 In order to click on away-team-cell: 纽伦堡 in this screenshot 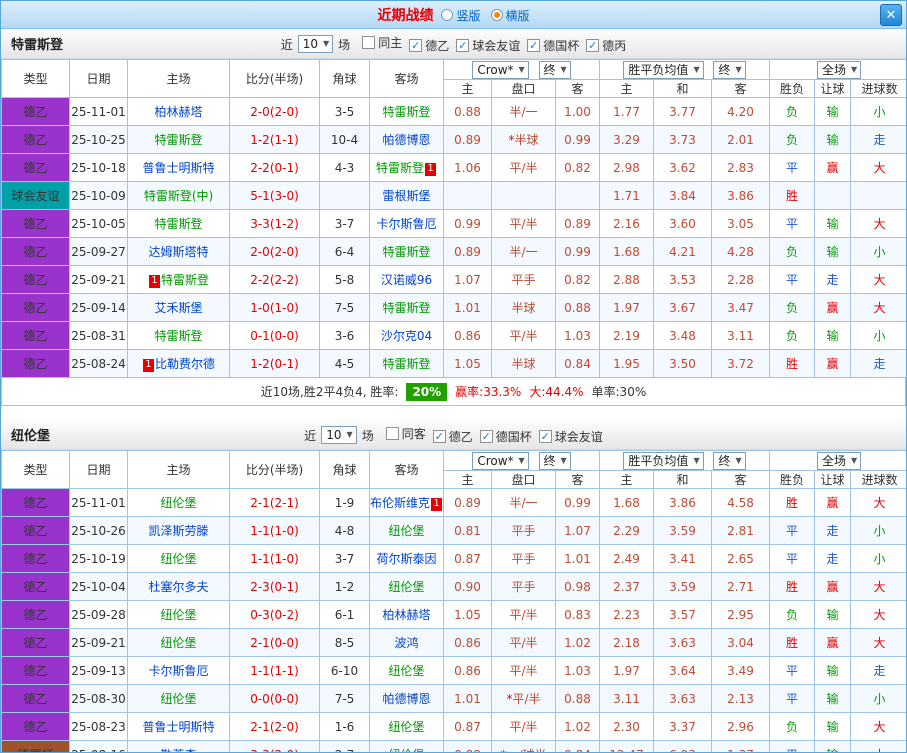, I will do `click(406, 530)`.